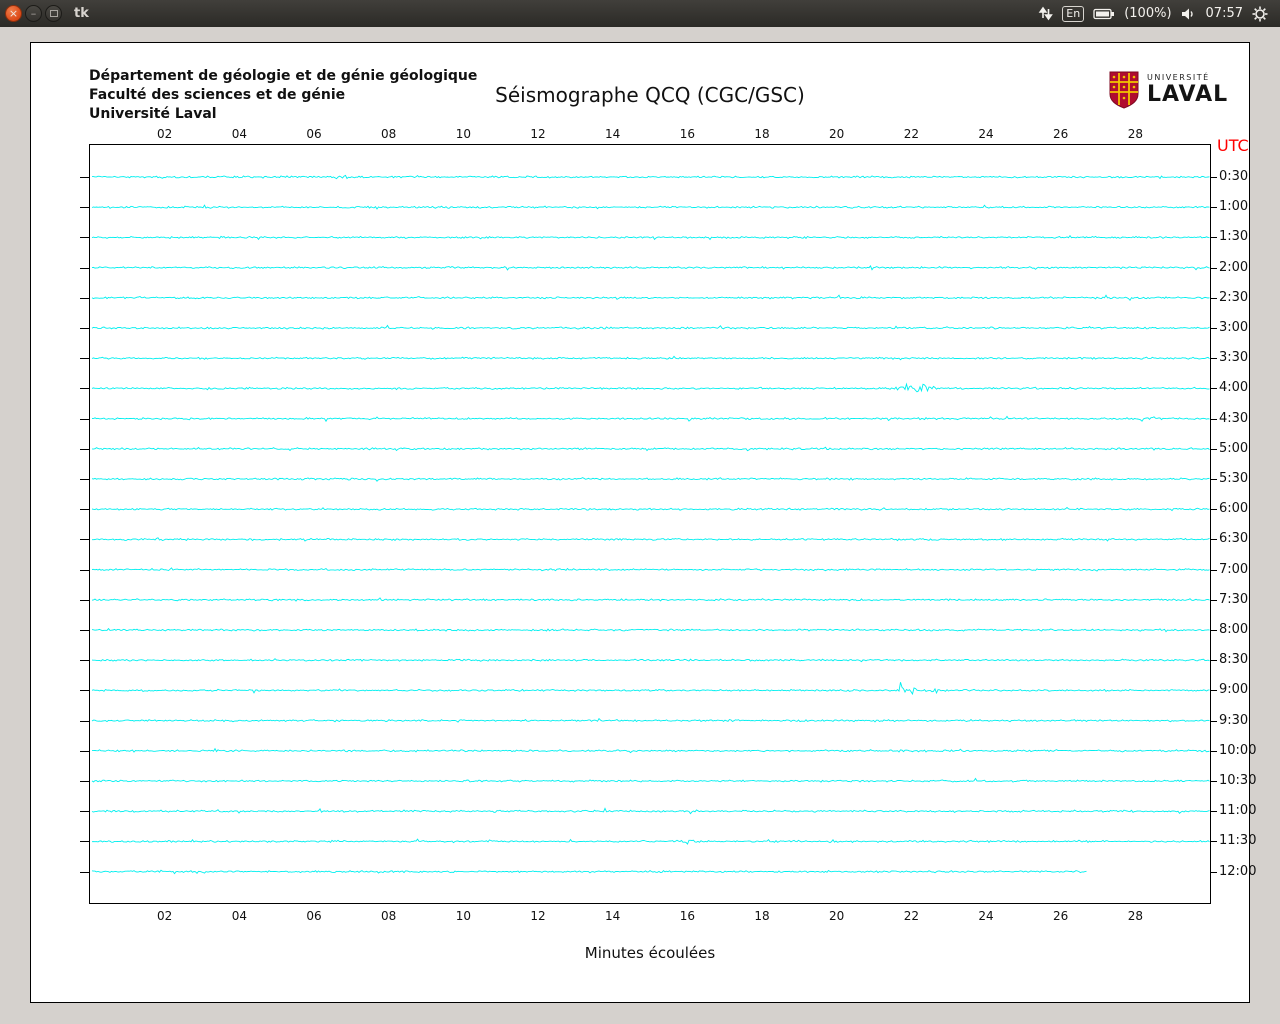 This screenshot has height=1024, width=1280. I want to click on x-tick-label-bottom: 26, so click(1061, 916).